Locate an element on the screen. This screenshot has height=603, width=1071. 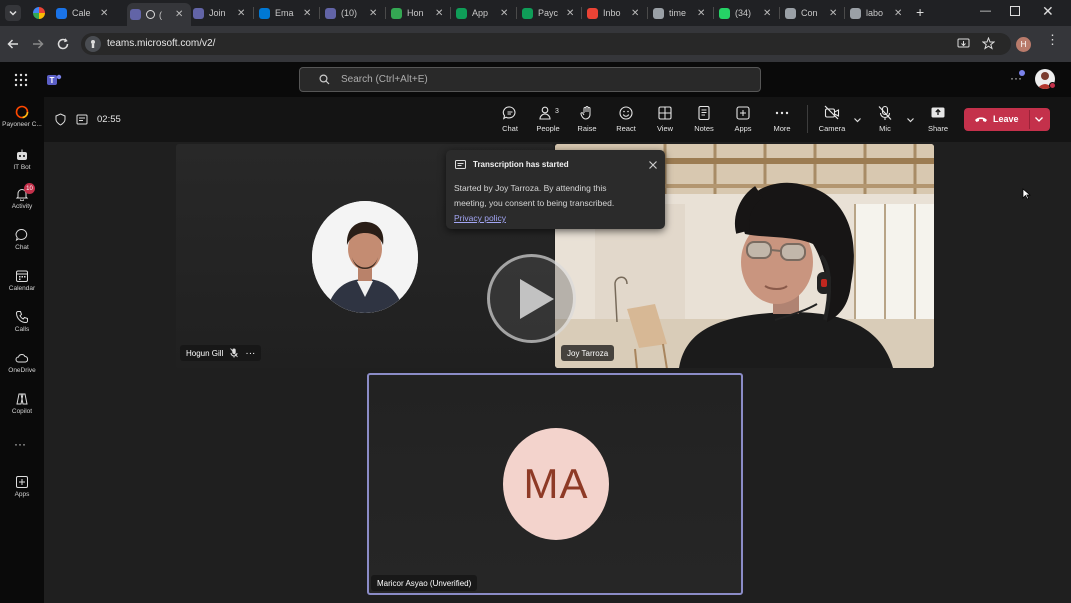
rail-item-onedrive: OneDrive is located at coordinates (22, 362).